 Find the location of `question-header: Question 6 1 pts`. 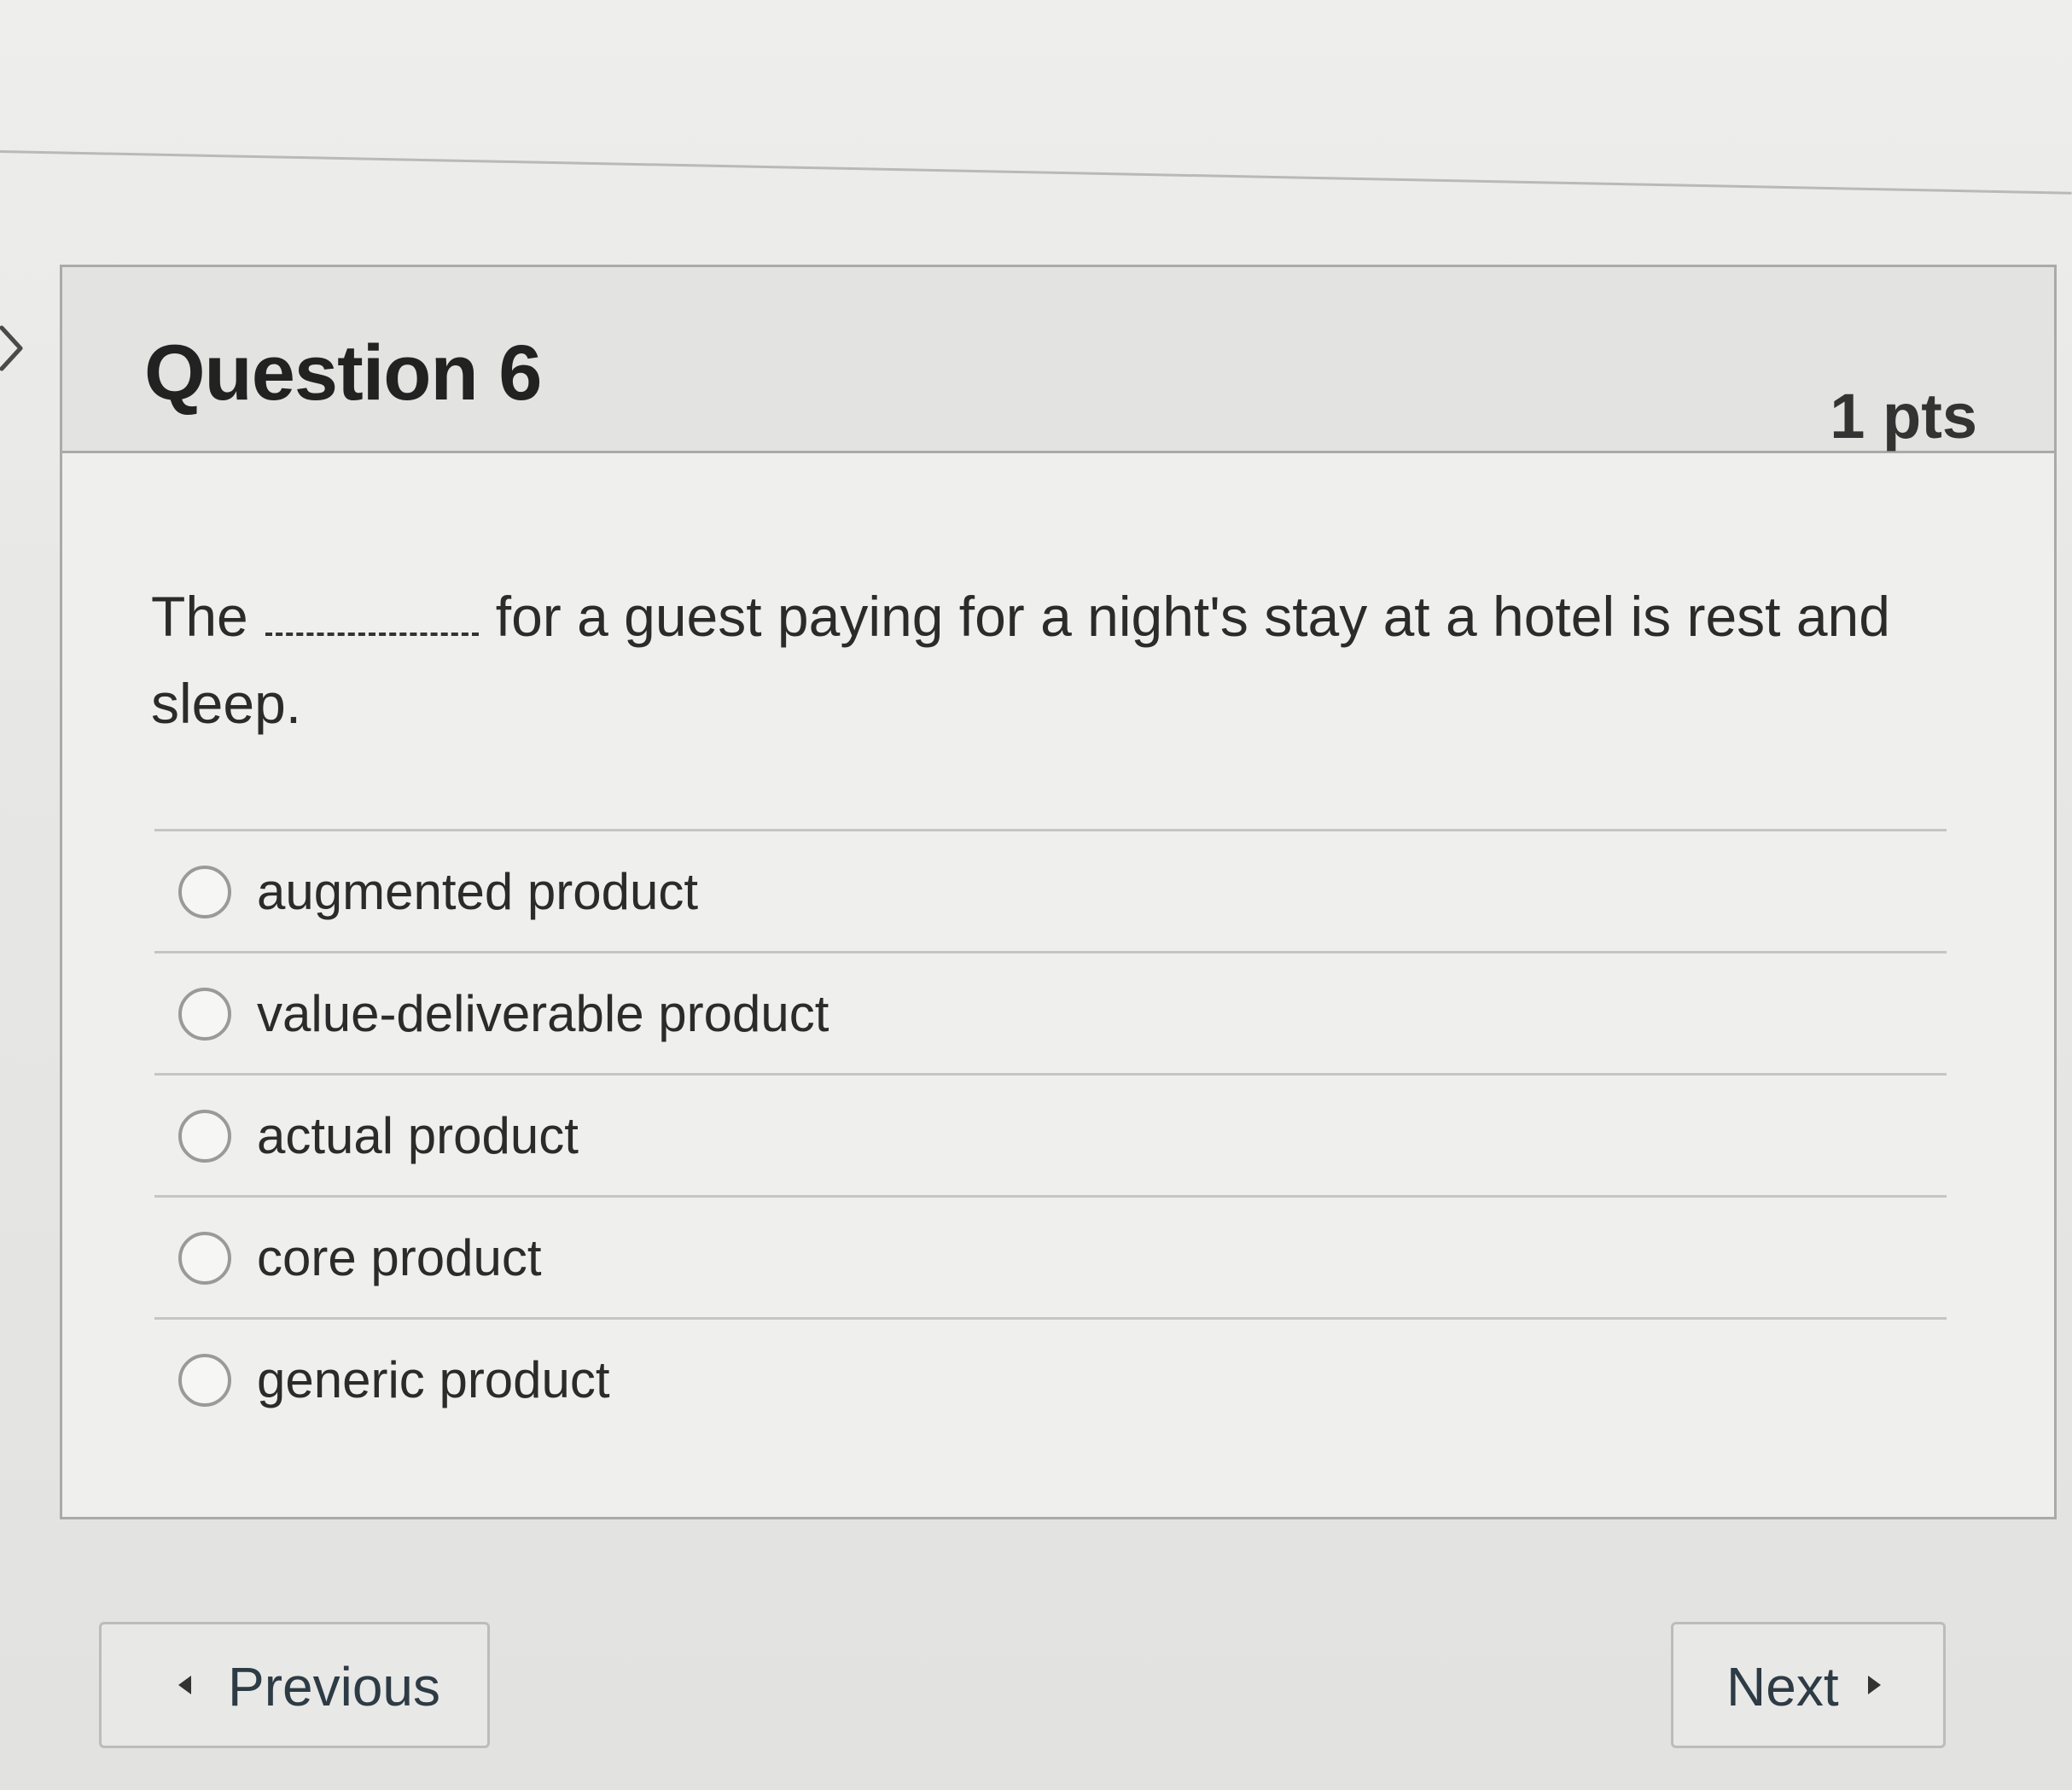

question-header: Question 6 1 pts is located at coordinates (1058, 360).